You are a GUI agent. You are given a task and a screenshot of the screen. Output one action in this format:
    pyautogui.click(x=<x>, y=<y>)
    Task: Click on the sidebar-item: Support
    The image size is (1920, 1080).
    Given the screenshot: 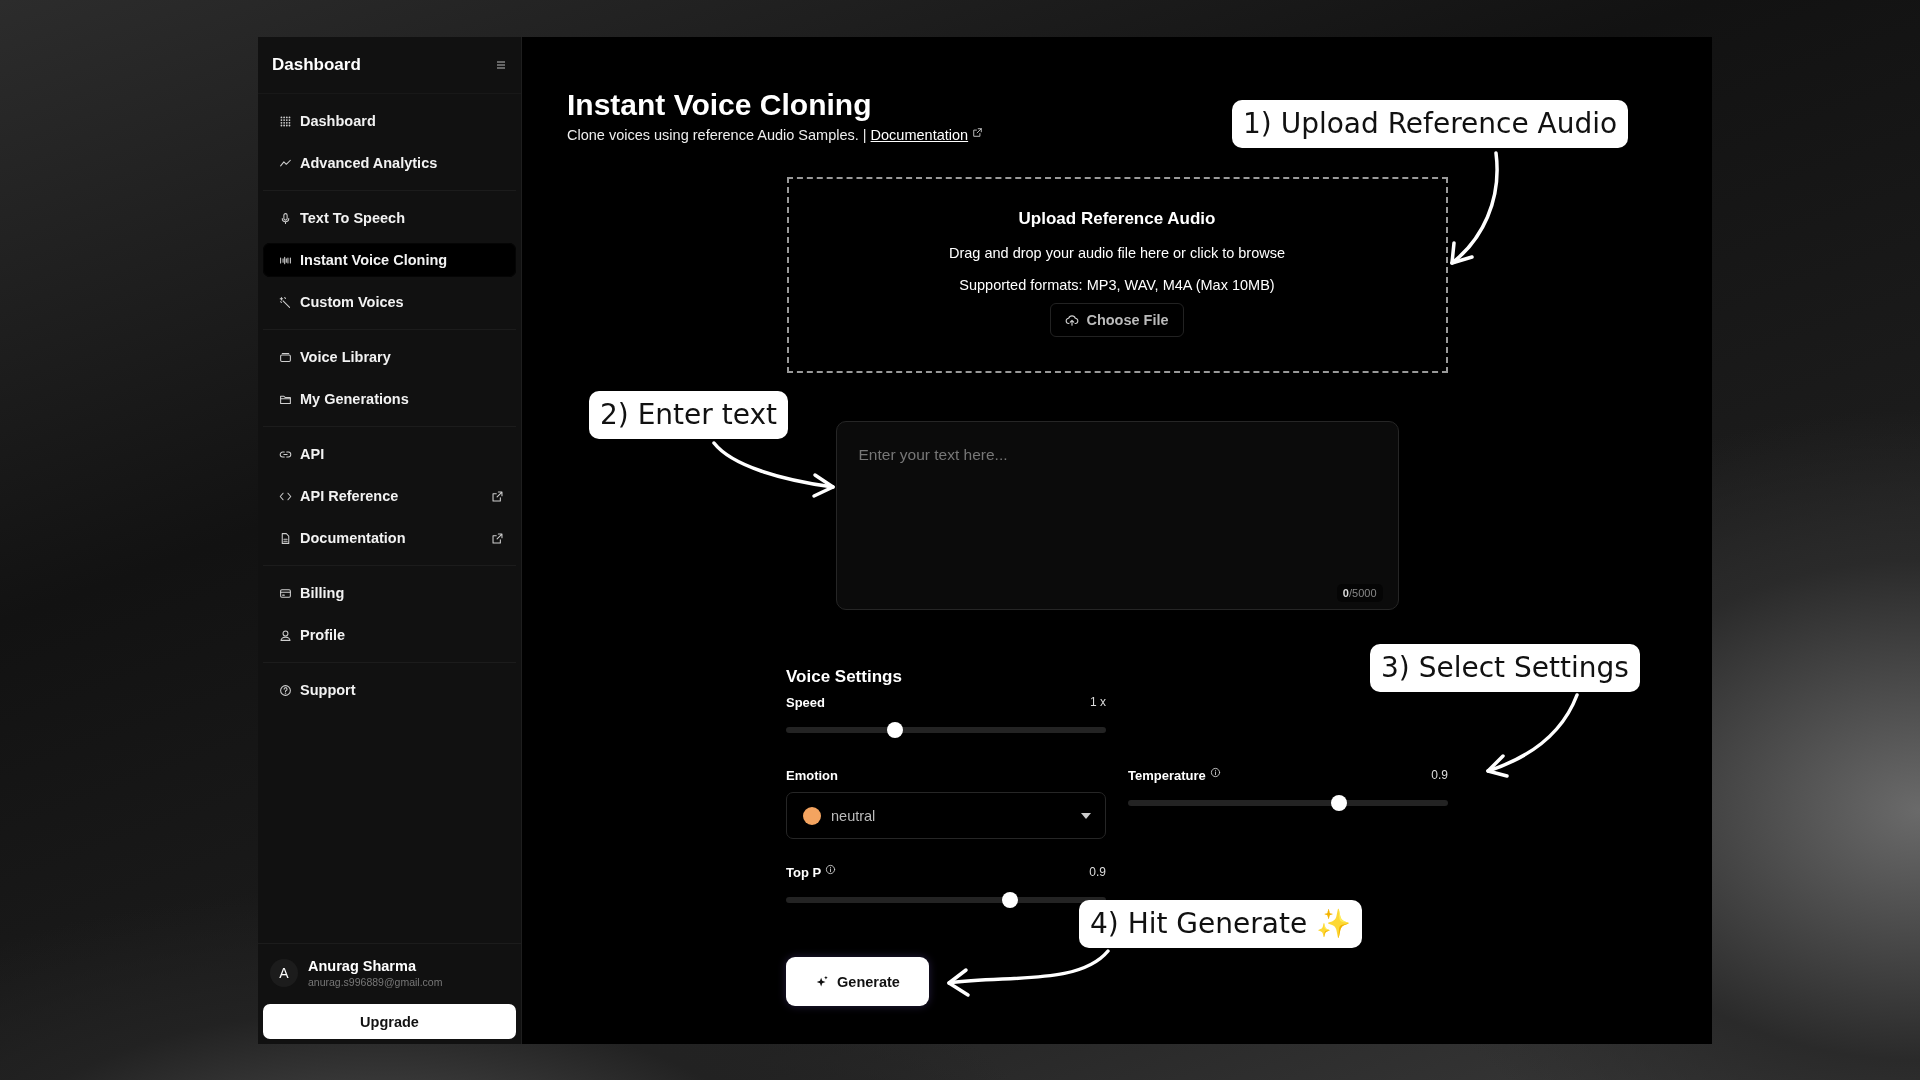 What is the action you would take?
    pyautogui.click(x=389, y=690)
    